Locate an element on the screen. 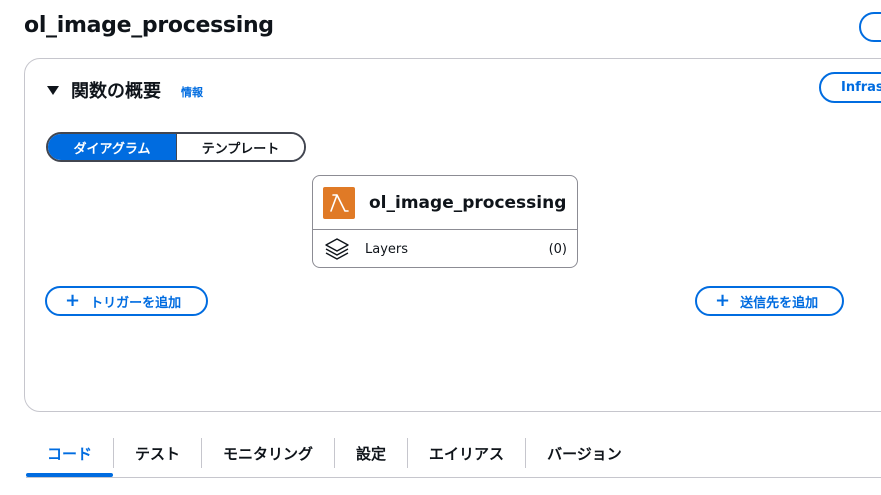 This screenshot has height=495, width=881. tab-code: コード is located at coordinates (69, 457).